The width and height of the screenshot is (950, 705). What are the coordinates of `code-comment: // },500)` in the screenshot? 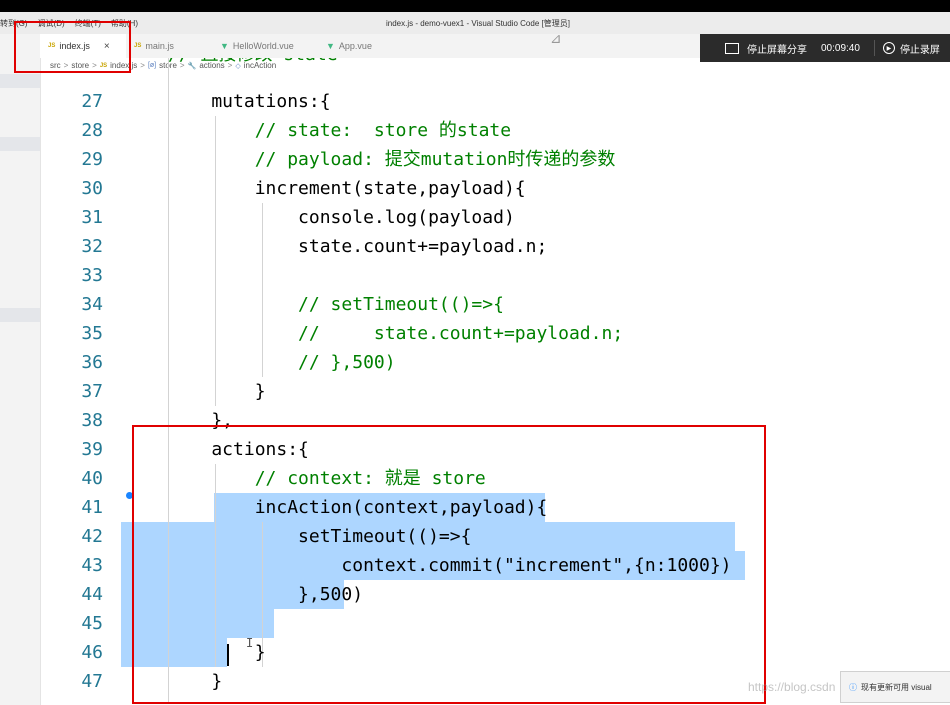 It's located at (282, 362).